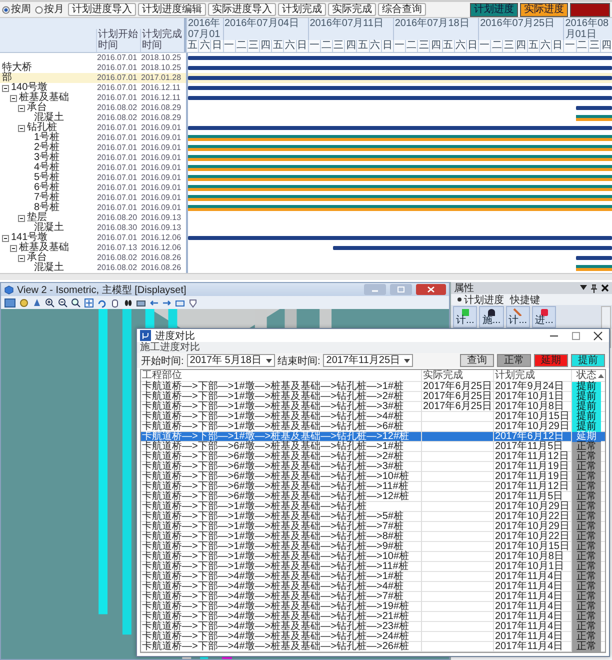  What do you see at coordinates (230, 360) in the screenshot?
I see `start-date-field: 2017年 5月18日` at bounding box center [230, 360].